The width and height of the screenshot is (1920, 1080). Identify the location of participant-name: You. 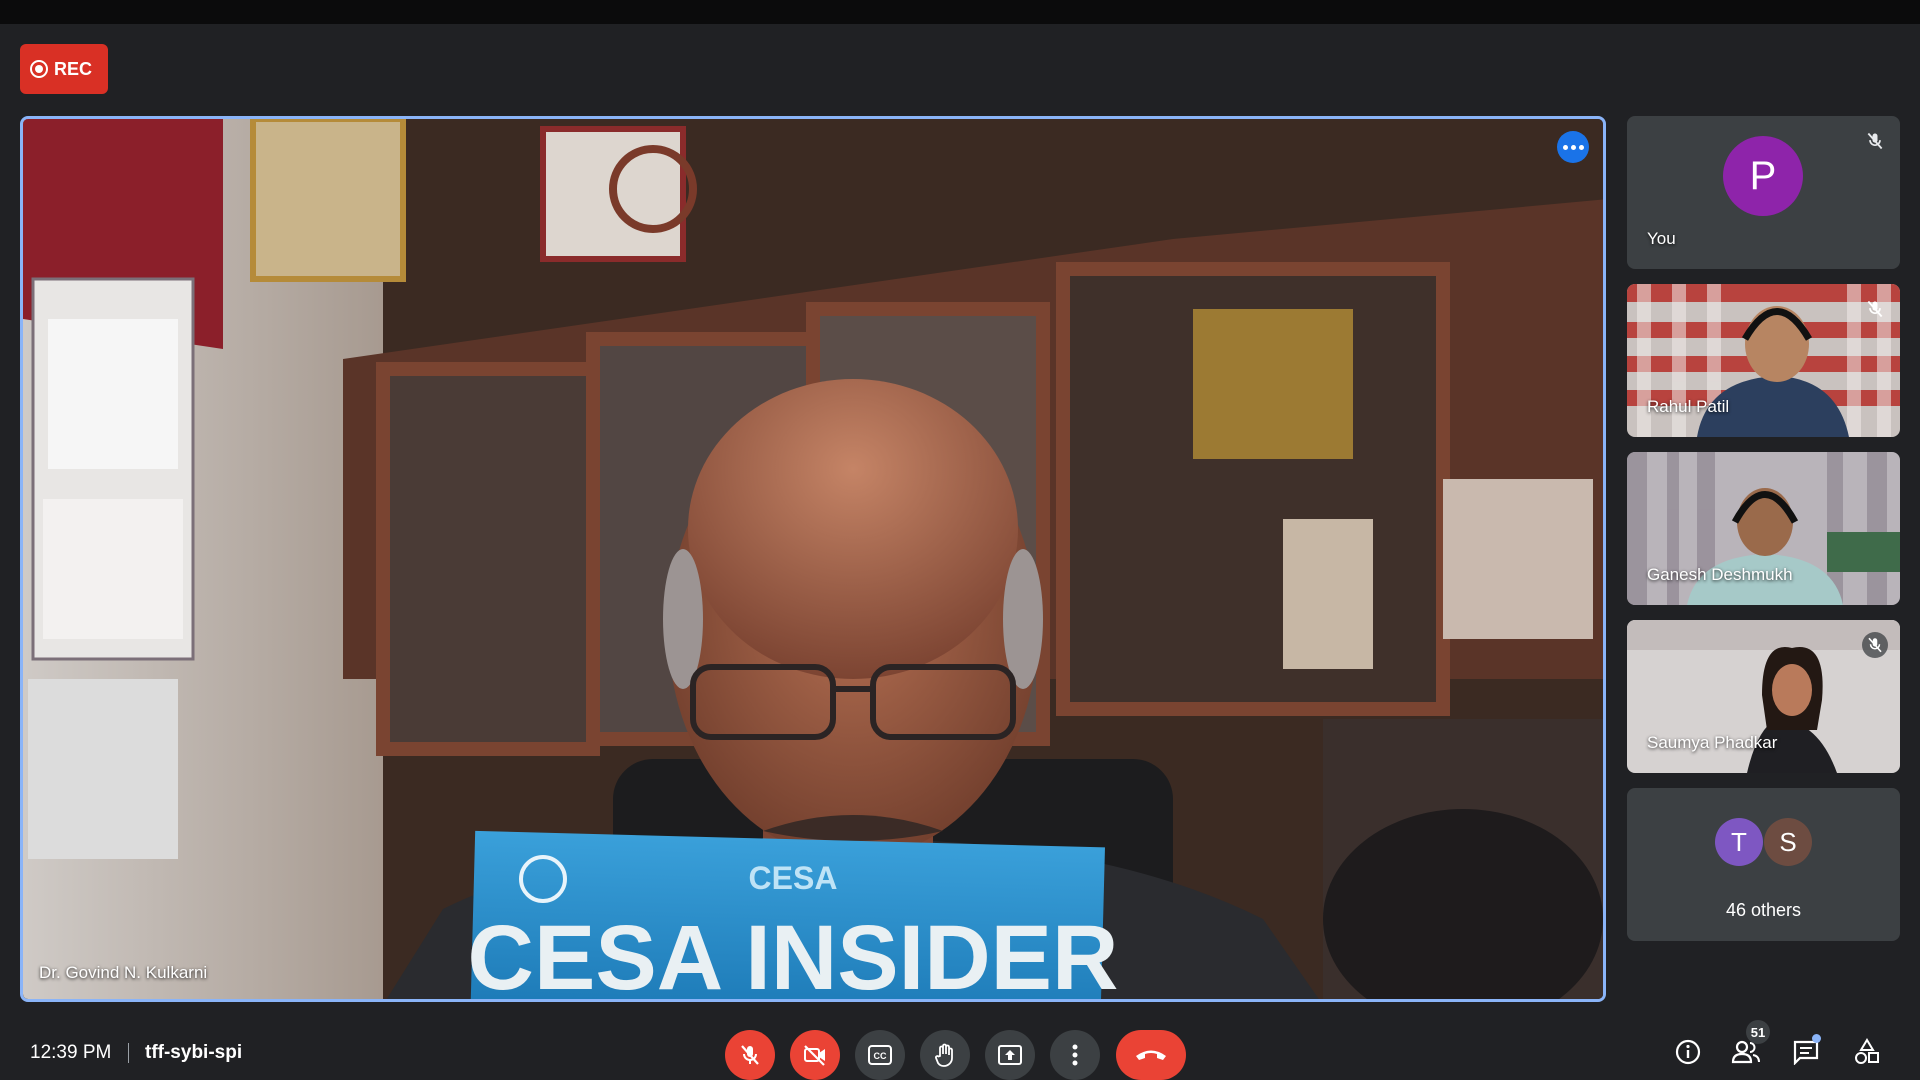
(1661, 238).